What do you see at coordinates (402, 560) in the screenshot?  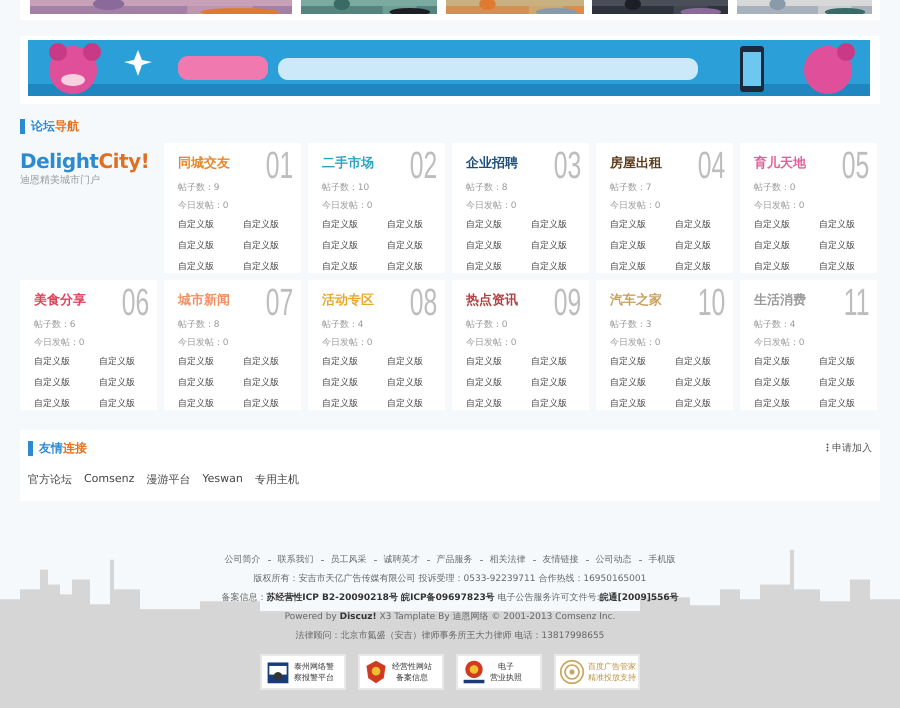 I see `footer-link: 诚聘英才` at bounding box center [402, 560].